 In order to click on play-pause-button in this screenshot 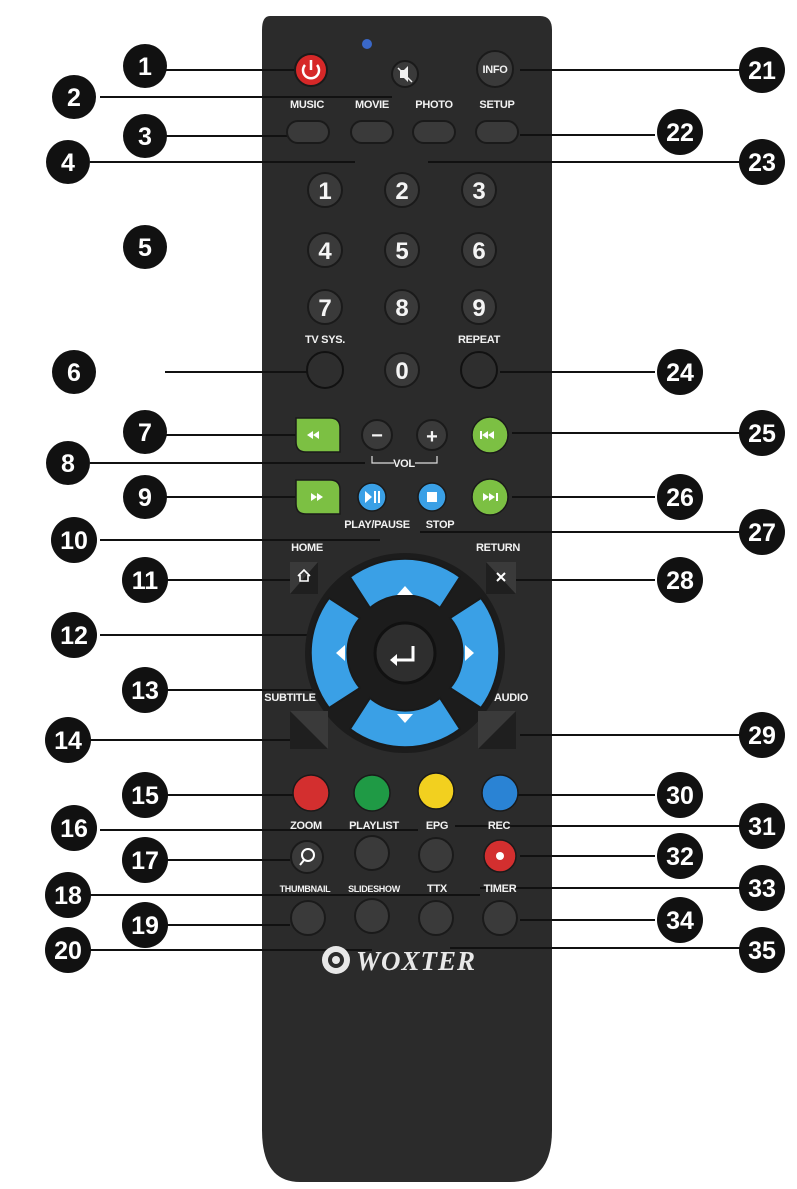, I will do `click(372, 497)`.